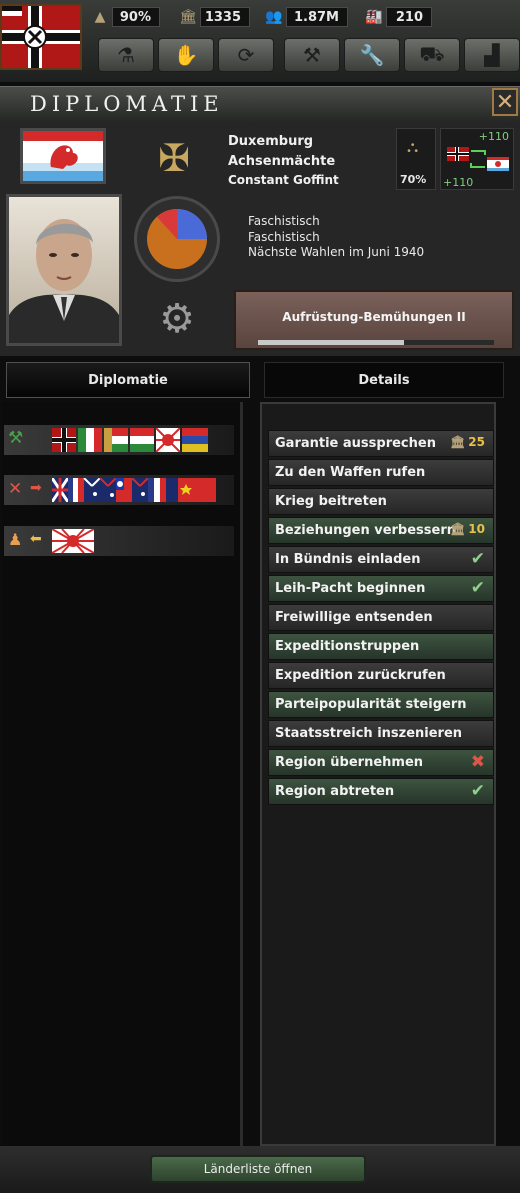  What do you see at coordinates (15, 539) in the screenshot?
I see `pawn-icon: ♟` at bounding box center [15, 539].